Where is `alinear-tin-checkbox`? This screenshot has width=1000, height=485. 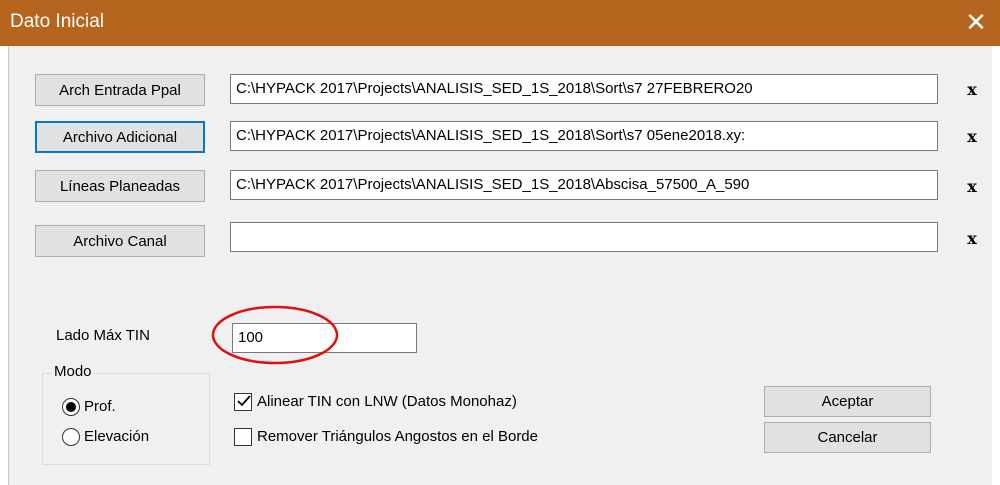 alinear-tin-checkbox is located at coordinates (243, 402).